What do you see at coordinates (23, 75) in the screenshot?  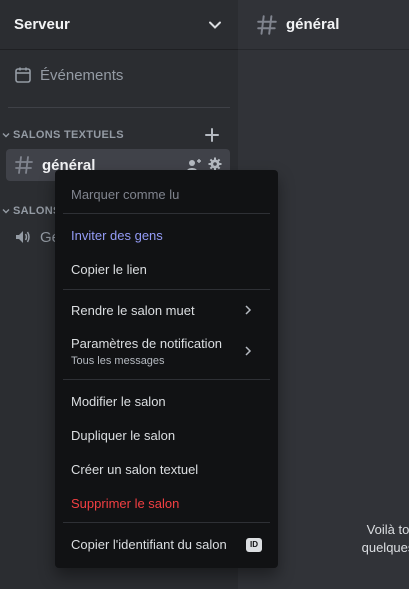 I see `calendar-icon` at bounding box center [23, 75].